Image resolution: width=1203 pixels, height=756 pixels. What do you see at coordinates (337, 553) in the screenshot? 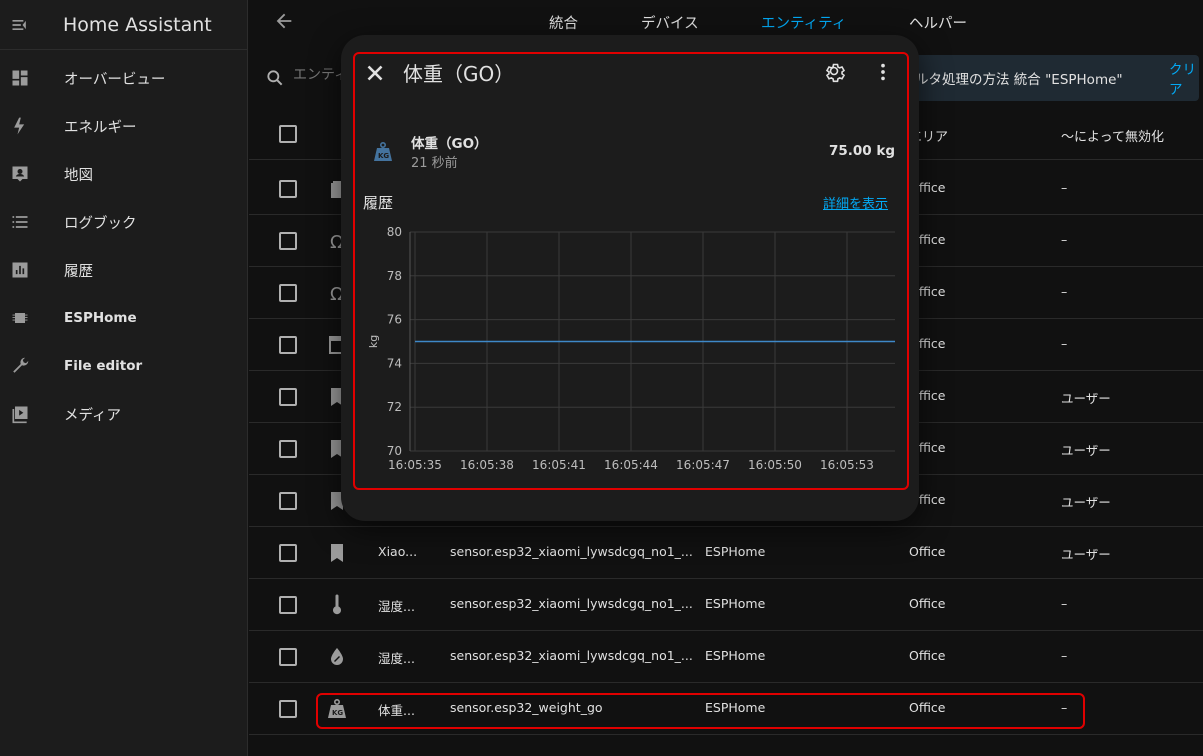
I see `bookmark-icon` at bounding box center [337, 553].